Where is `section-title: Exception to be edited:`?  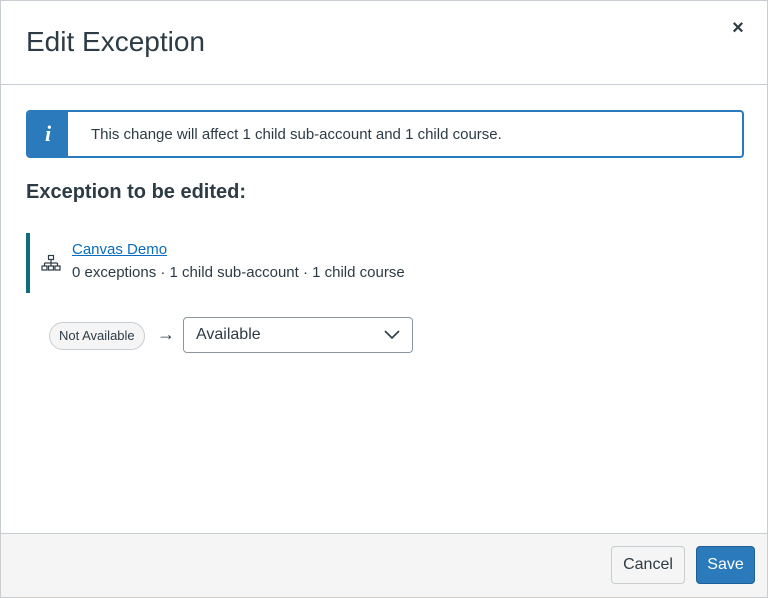 section-title: Exception to be edited: is located at coordinates (136, 192).